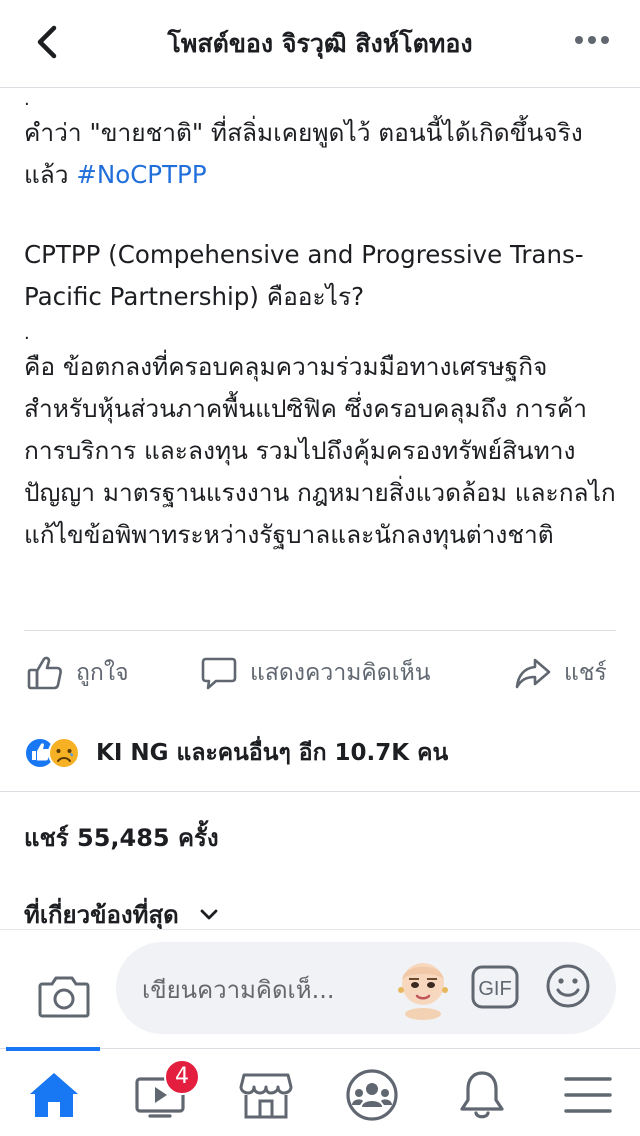  I want to click on emoji-icon, so click(568, 986).